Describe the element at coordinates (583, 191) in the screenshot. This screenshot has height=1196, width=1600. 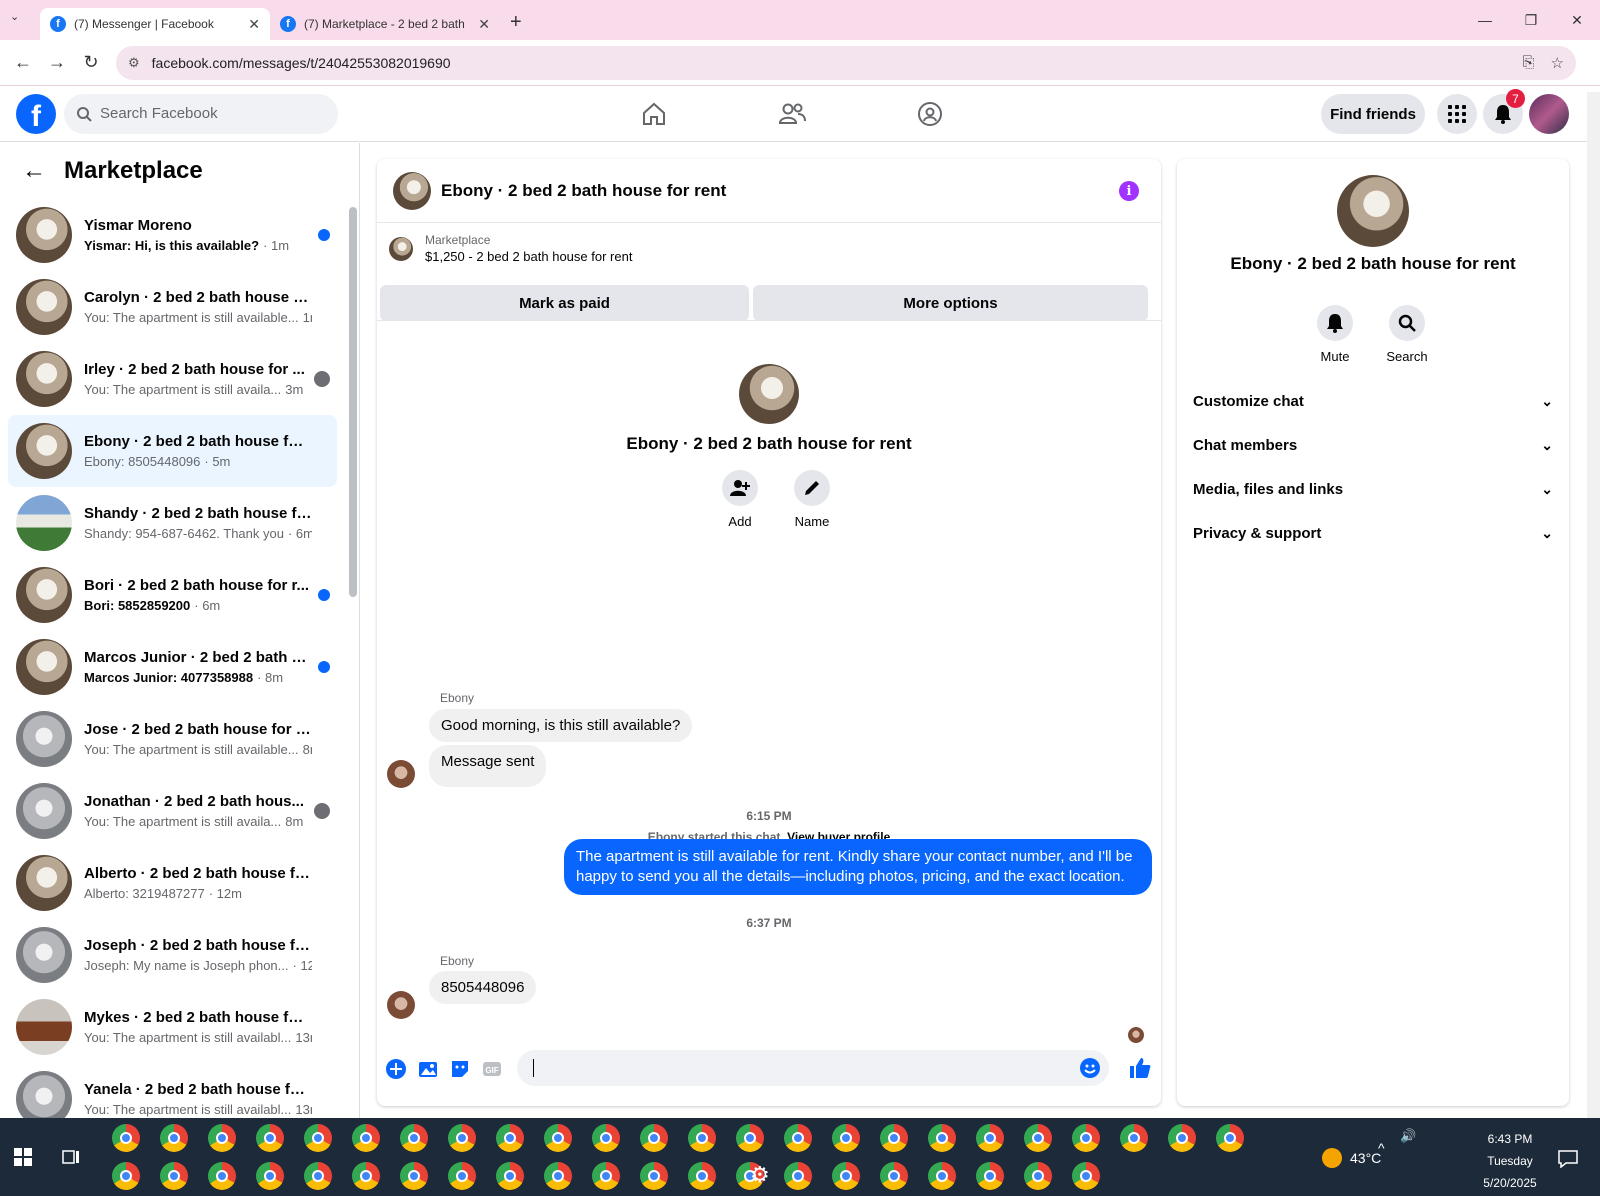
I see `chat-title: Ebony · 2 bed 2 bath house for rent` at that location.